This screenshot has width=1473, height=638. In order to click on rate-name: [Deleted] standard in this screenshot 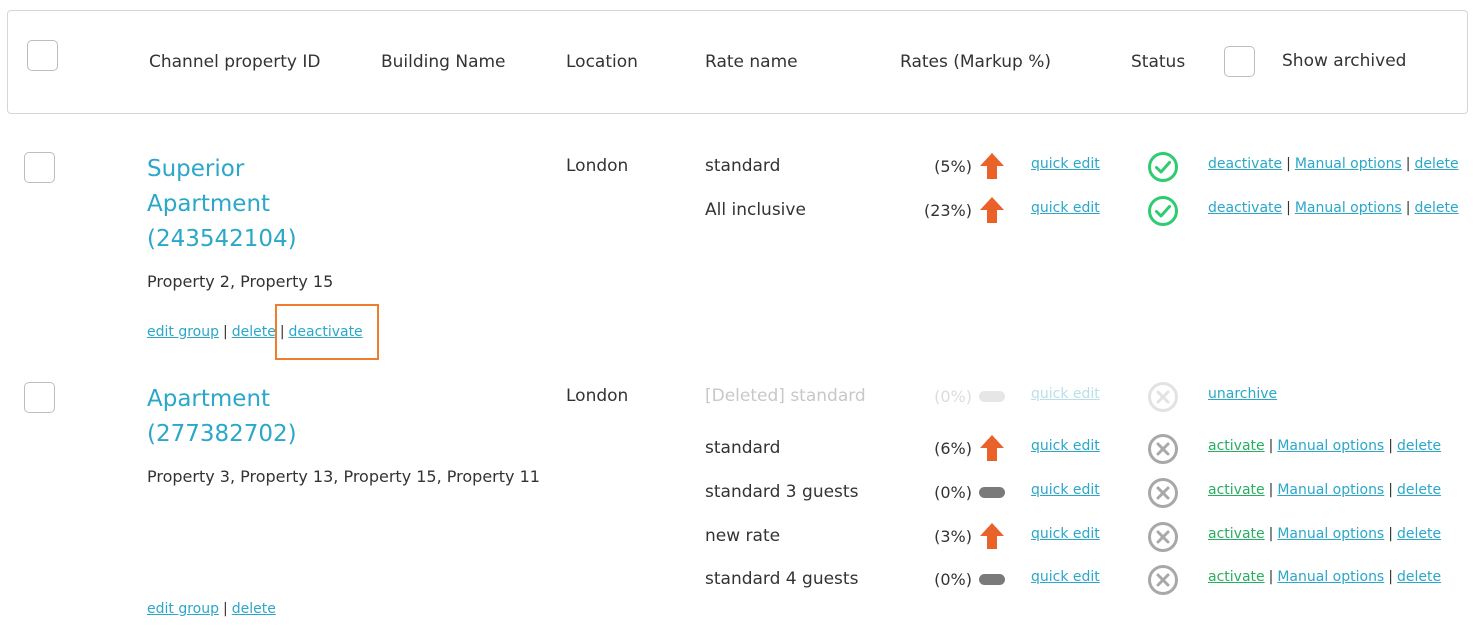, I will do `click(785, 396)`.